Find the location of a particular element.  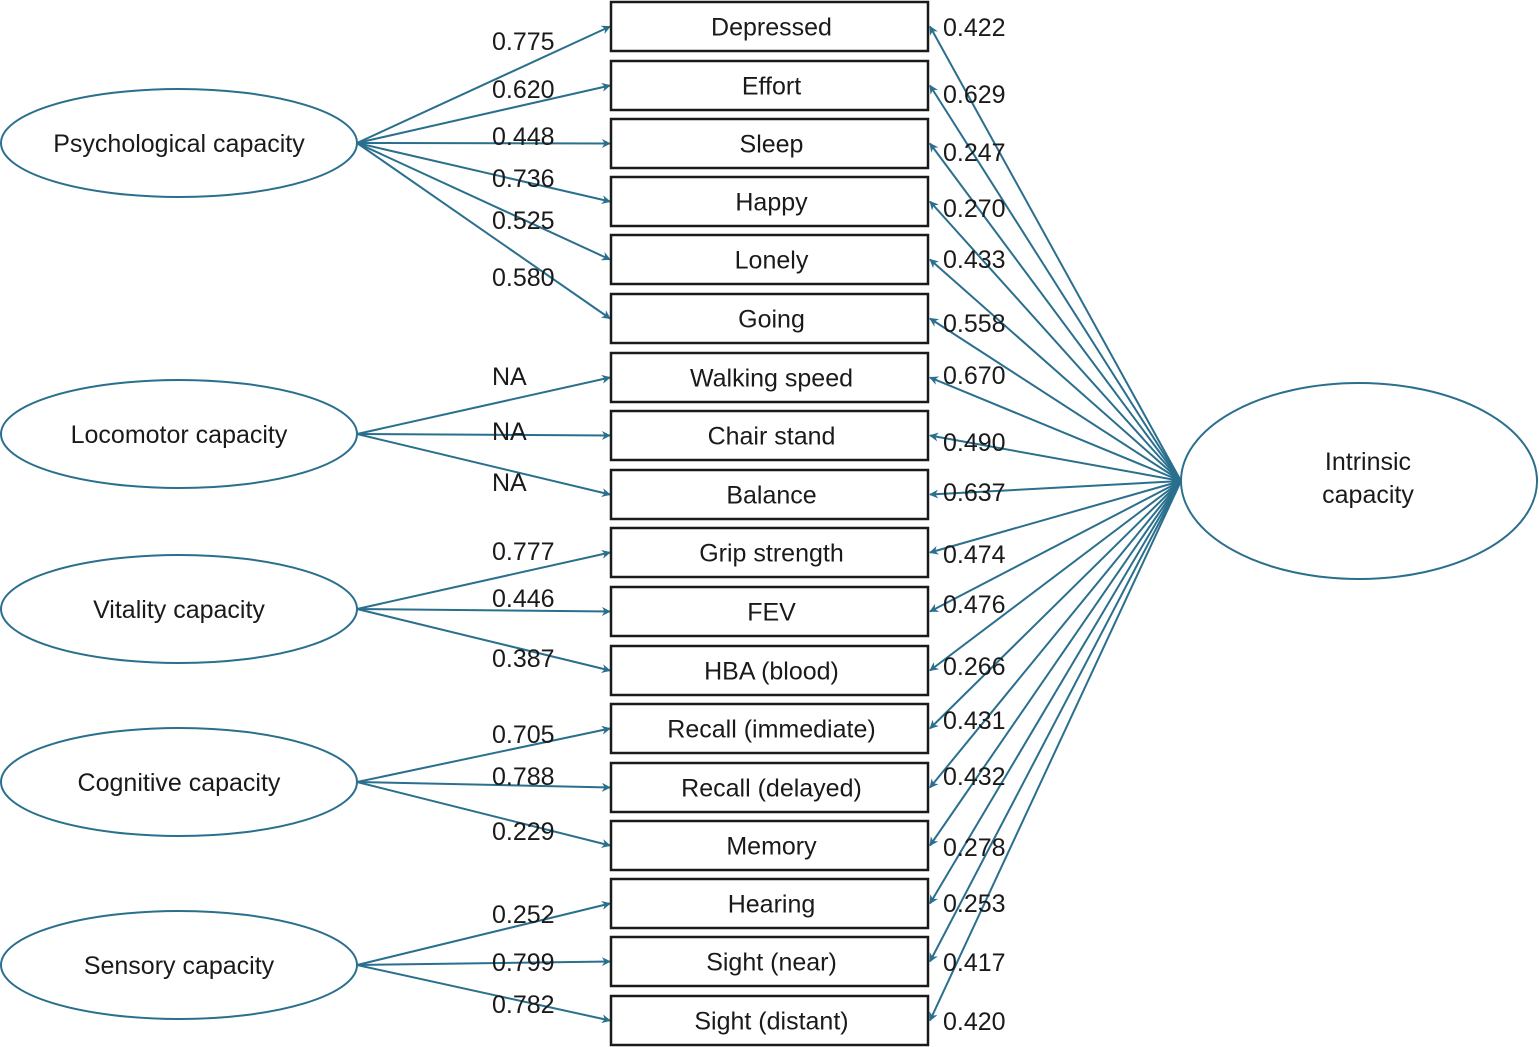

indicator-sleep: Sleep is located at coordinates (769, 143).